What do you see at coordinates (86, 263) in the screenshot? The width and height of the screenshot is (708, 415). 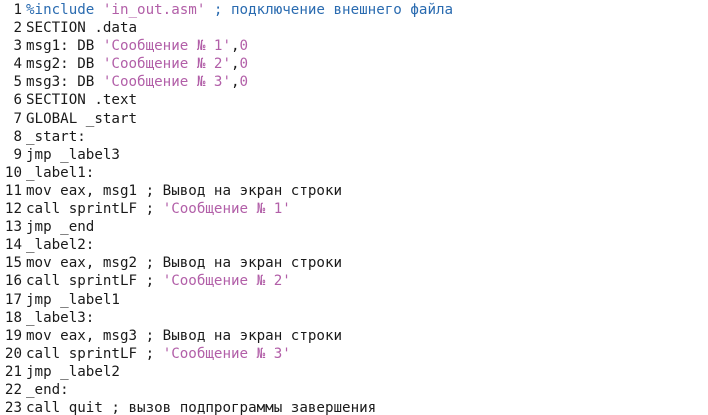 I see `code-token-plain: mov eax, msg2` at bounding box center [86, 263].